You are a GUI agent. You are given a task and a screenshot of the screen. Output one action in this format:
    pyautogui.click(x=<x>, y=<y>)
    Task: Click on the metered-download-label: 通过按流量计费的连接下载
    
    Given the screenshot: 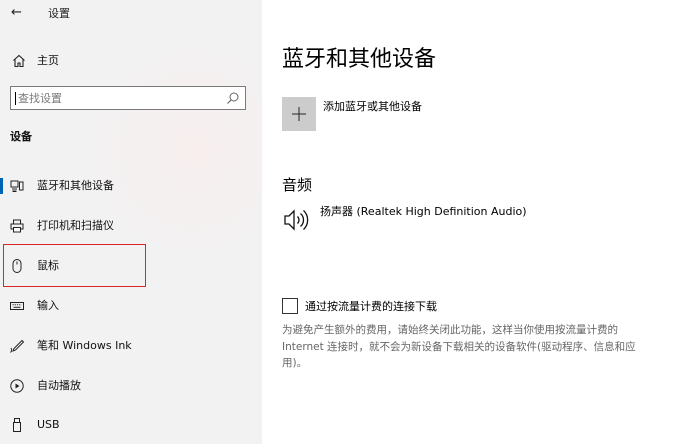 What is the action you would take?
    pyautogui.click(x=371, y=307)
    